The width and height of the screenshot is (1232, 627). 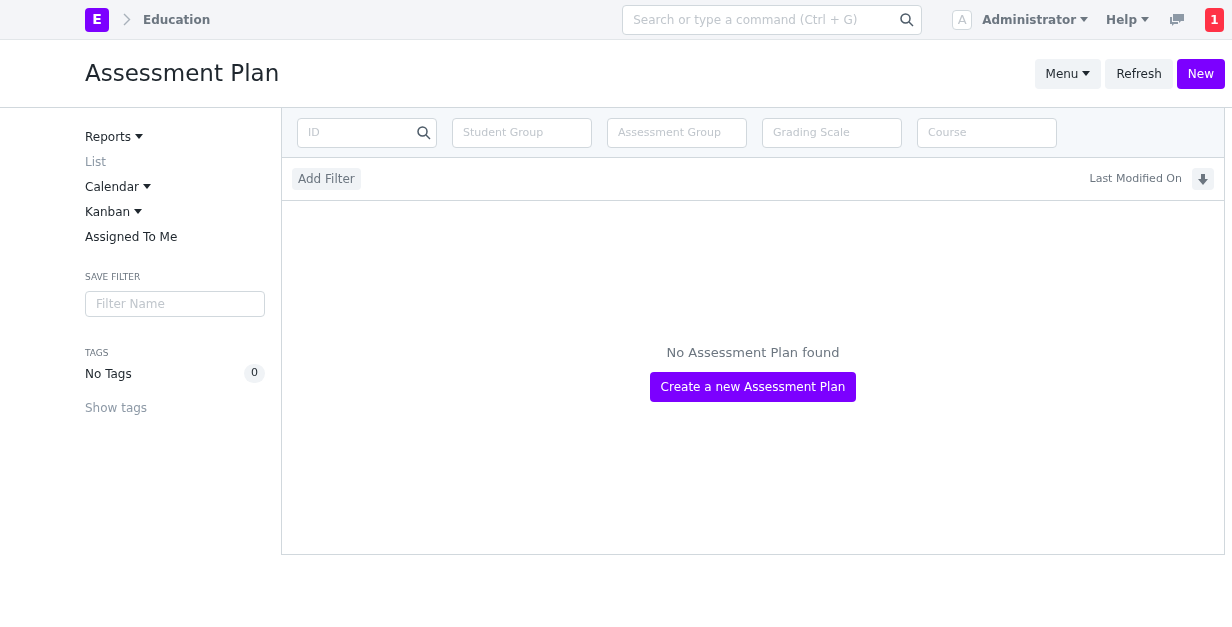 I want to click on chevron-right-icon, so click(x=127, y=19).